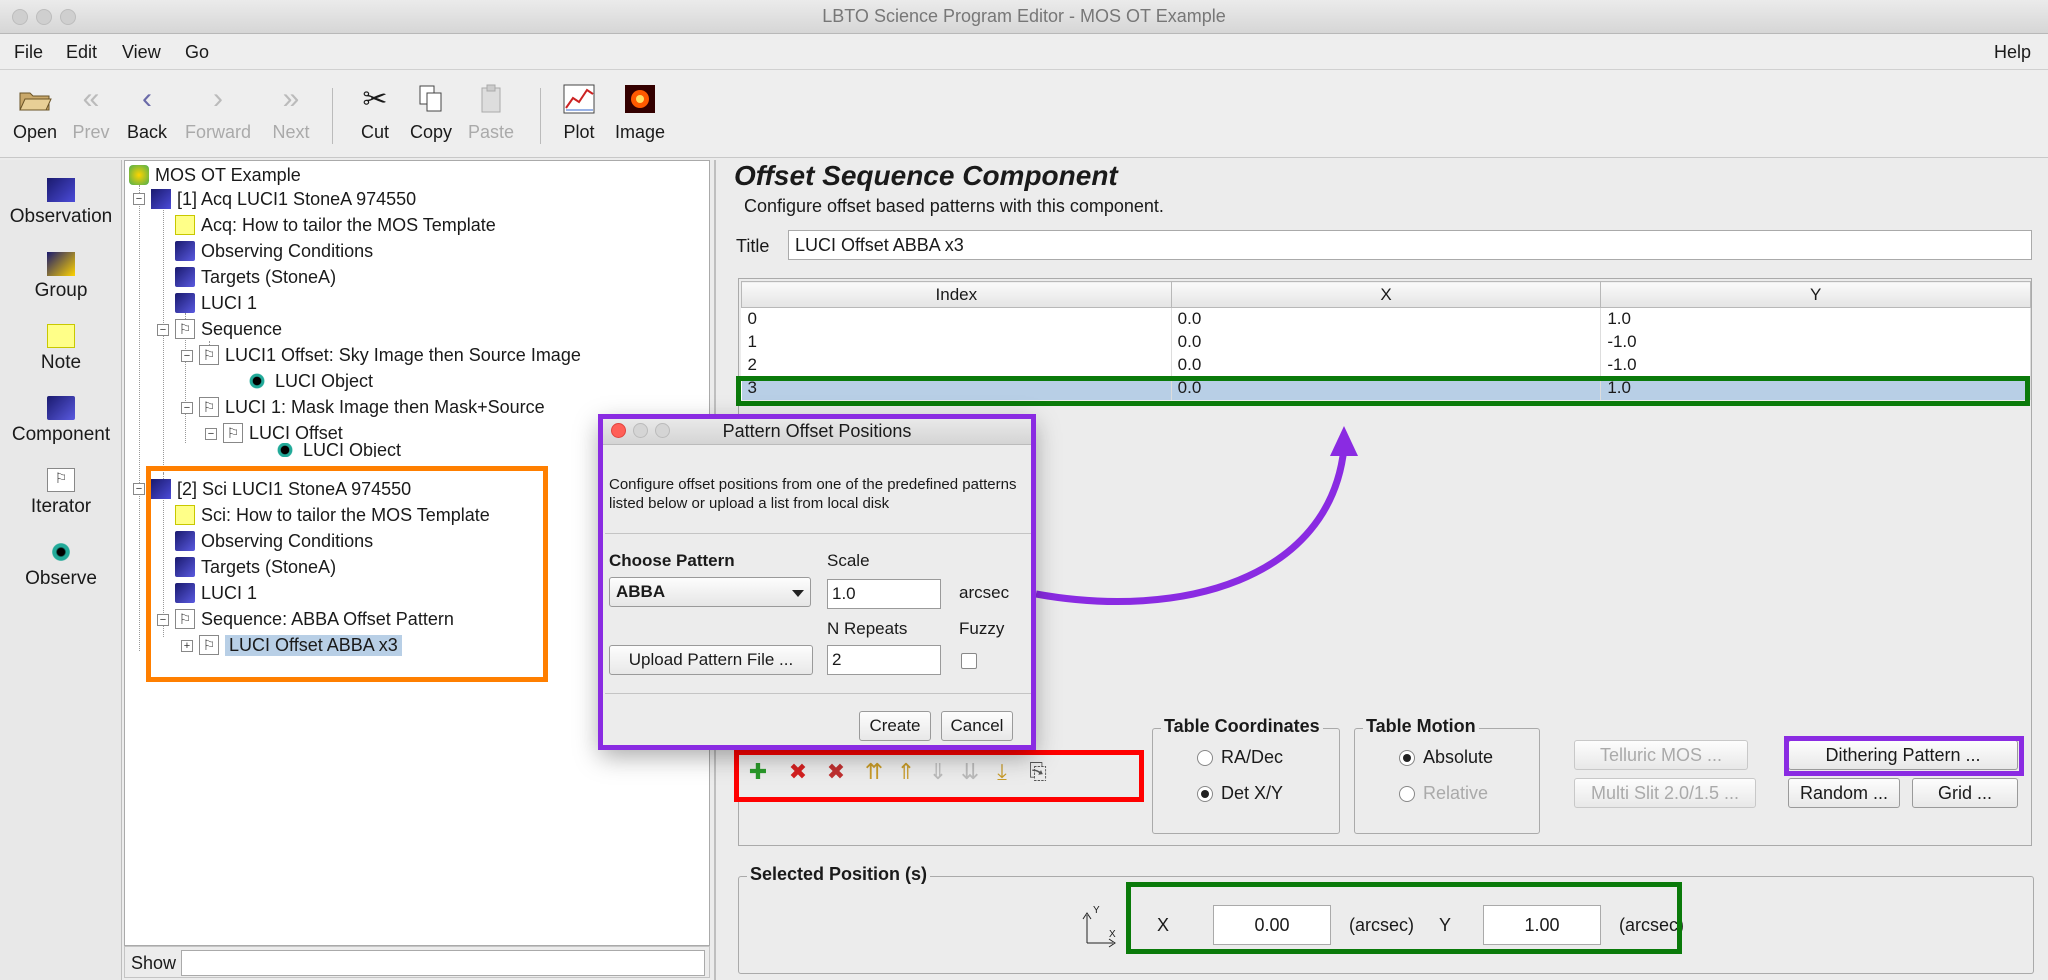  I want to click on tree-node-conditions: Observing Conditions, so click(274, 251).